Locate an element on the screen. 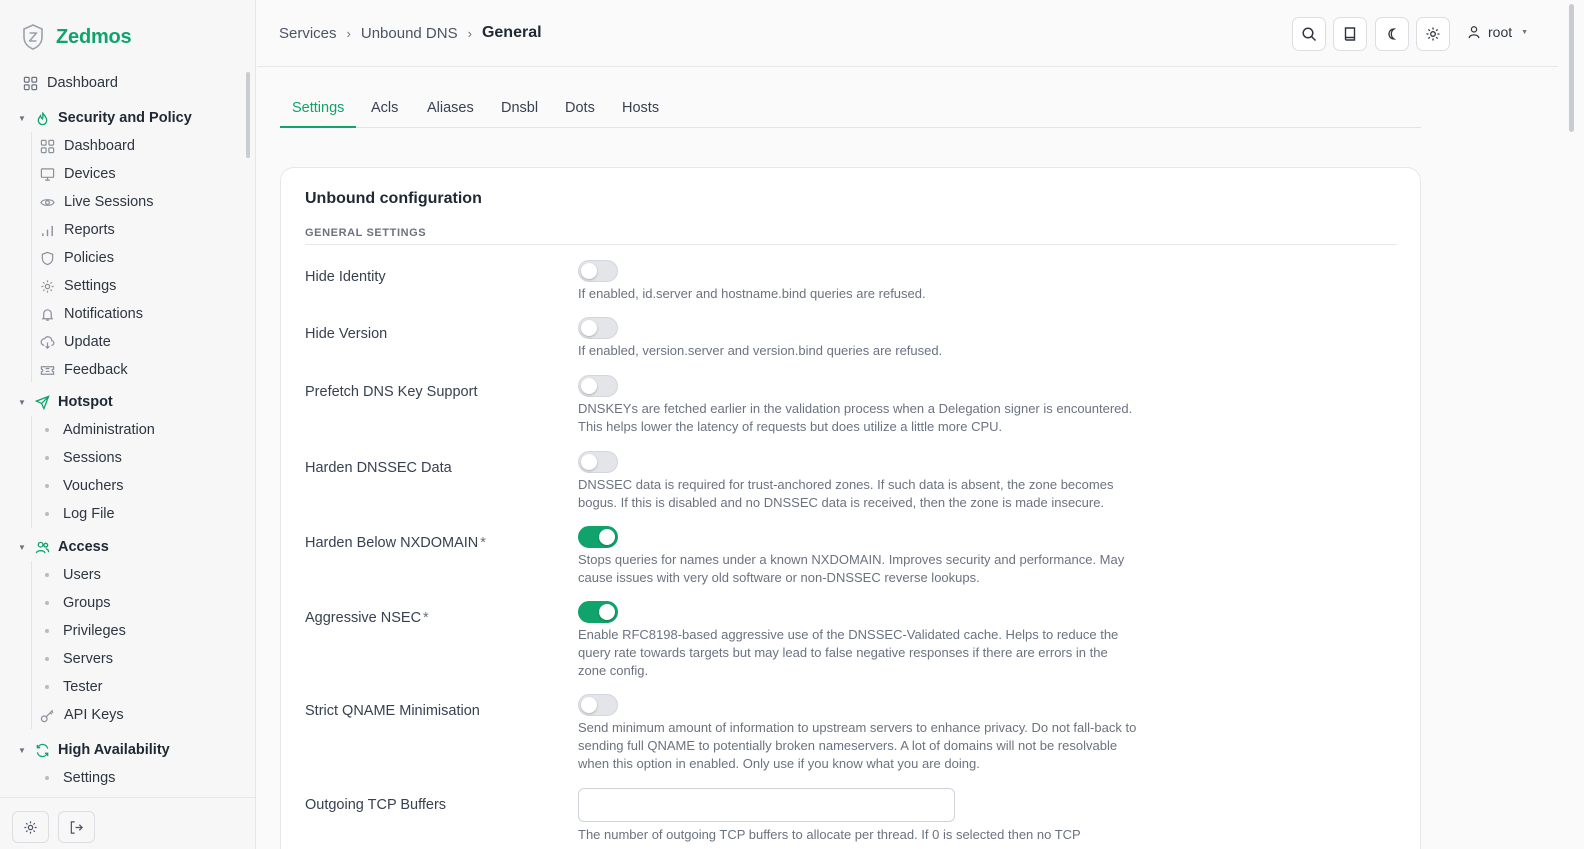  harden-below-nxdomain-label: Harden Below NXDOMAIN * is located at coordinates (395, 543).